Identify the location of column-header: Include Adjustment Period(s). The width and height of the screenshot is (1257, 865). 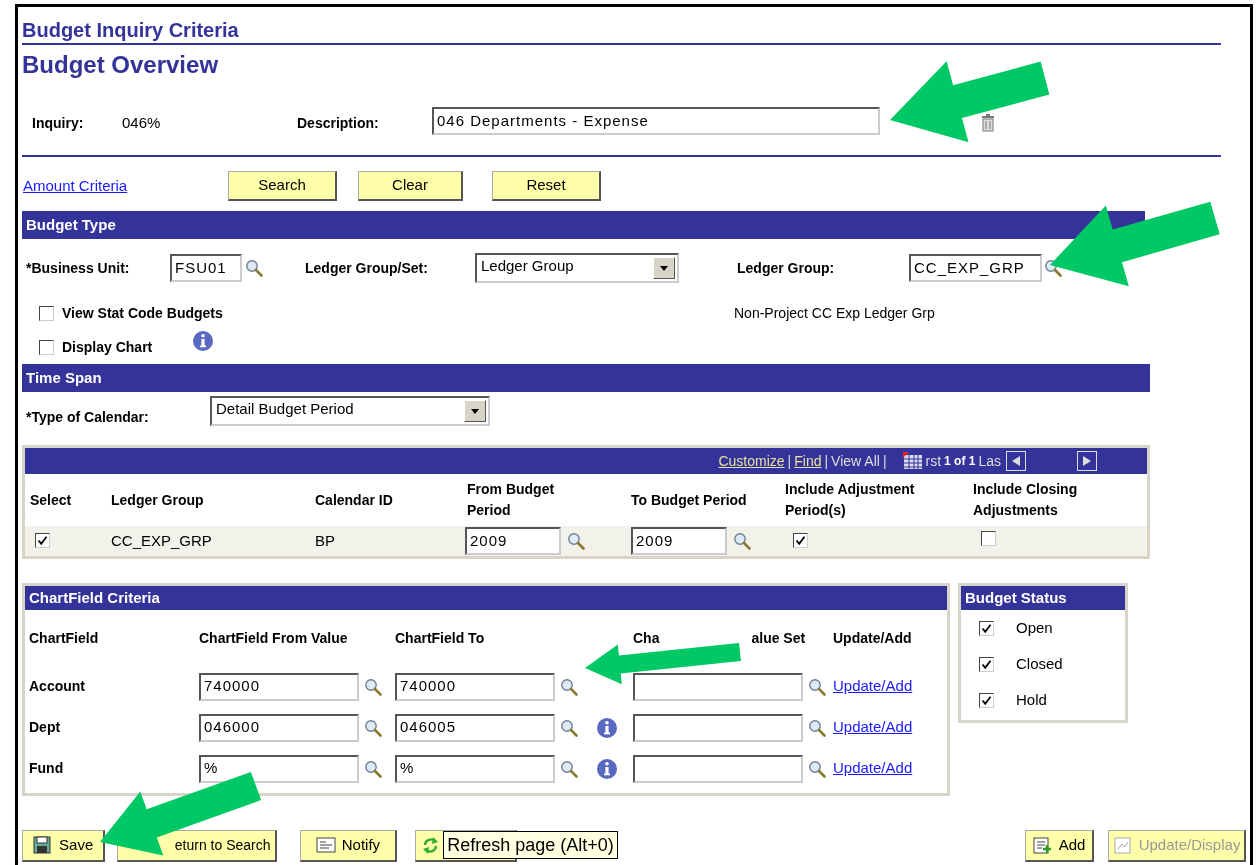
(850, 500).